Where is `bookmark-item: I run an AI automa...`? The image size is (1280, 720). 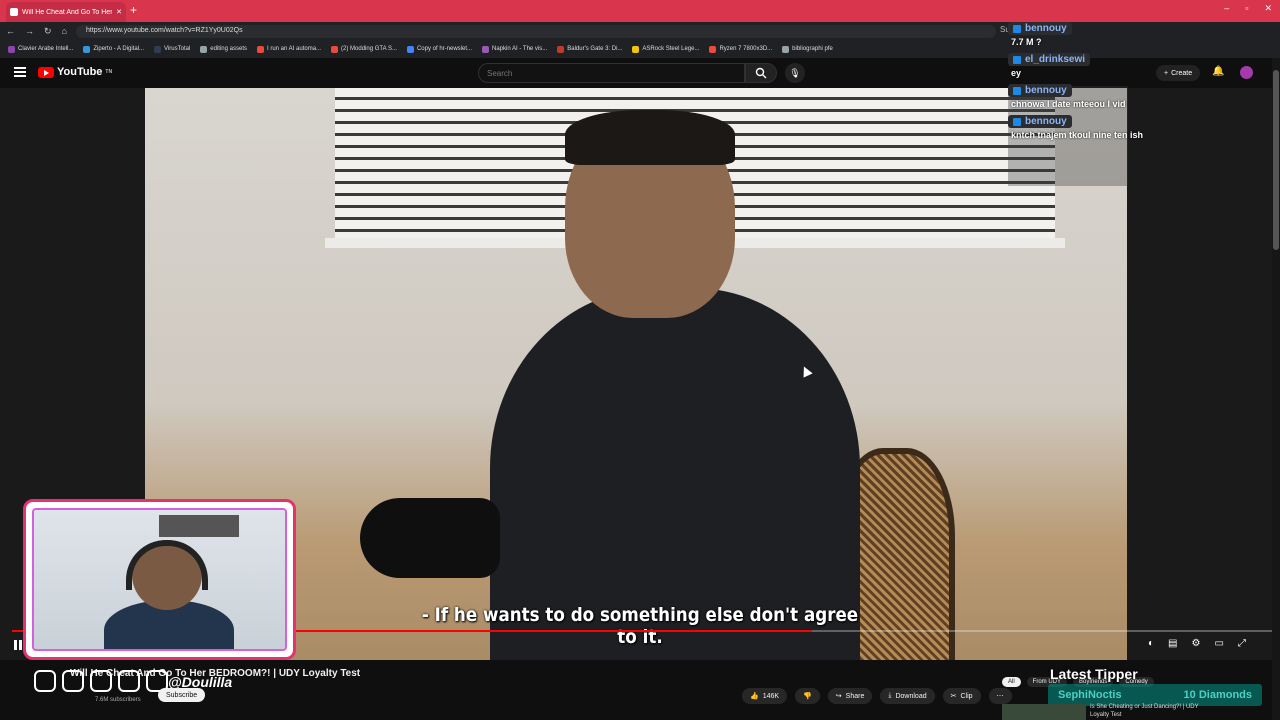 bookmark-item: I run an AI automa... is located at coordinates (289, 49).